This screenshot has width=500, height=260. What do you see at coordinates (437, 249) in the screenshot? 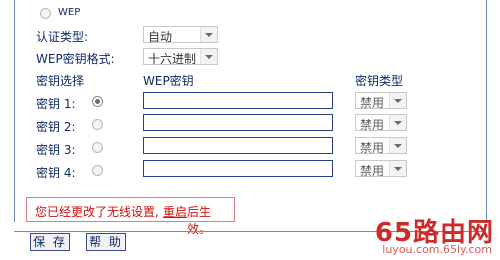
I see `site-watermark-url: luyou.com.65ly.com` at bounding box center [437, 249].